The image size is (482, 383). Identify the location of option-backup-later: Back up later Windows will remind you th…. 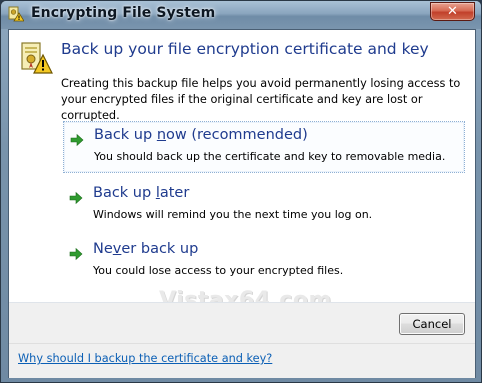
(263, 205).